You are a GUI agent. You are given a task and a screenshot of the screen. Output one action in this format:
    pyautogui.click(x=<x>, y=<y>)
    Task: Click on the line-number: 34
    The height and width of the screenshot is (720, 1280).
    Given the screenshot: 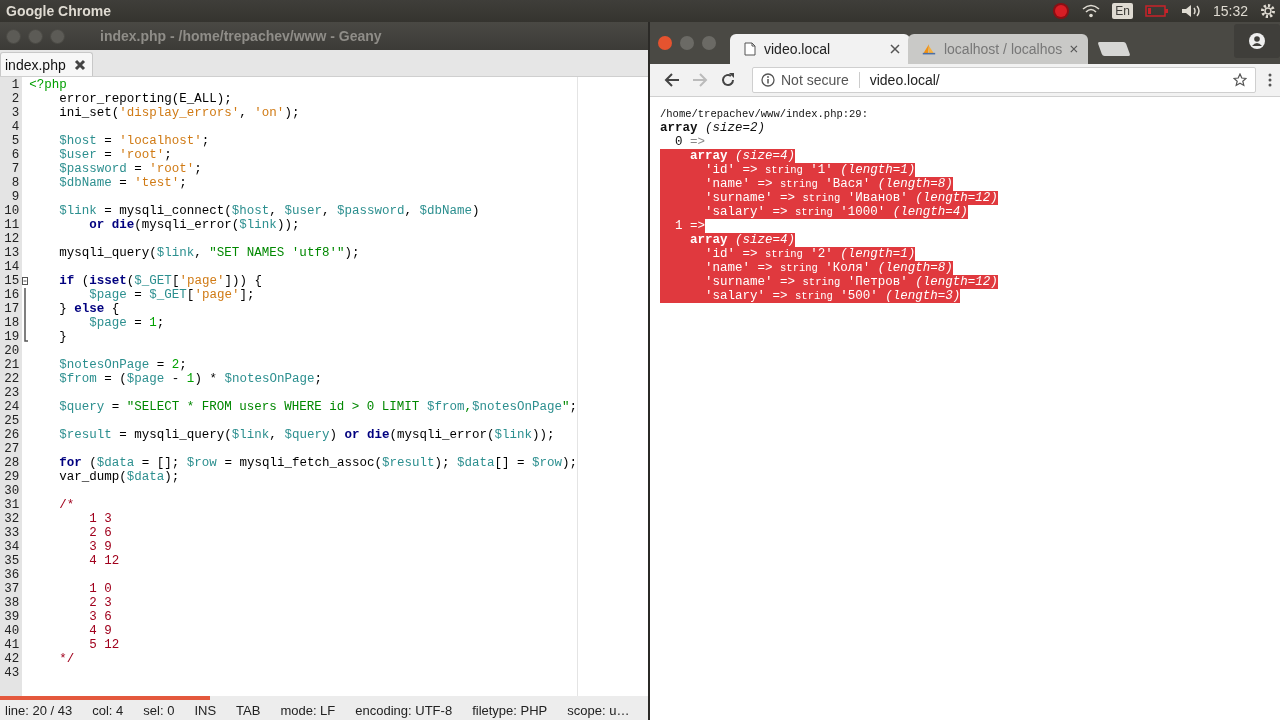 What is the action you would take?
    pyautogui.click(x=12, y=547)
    